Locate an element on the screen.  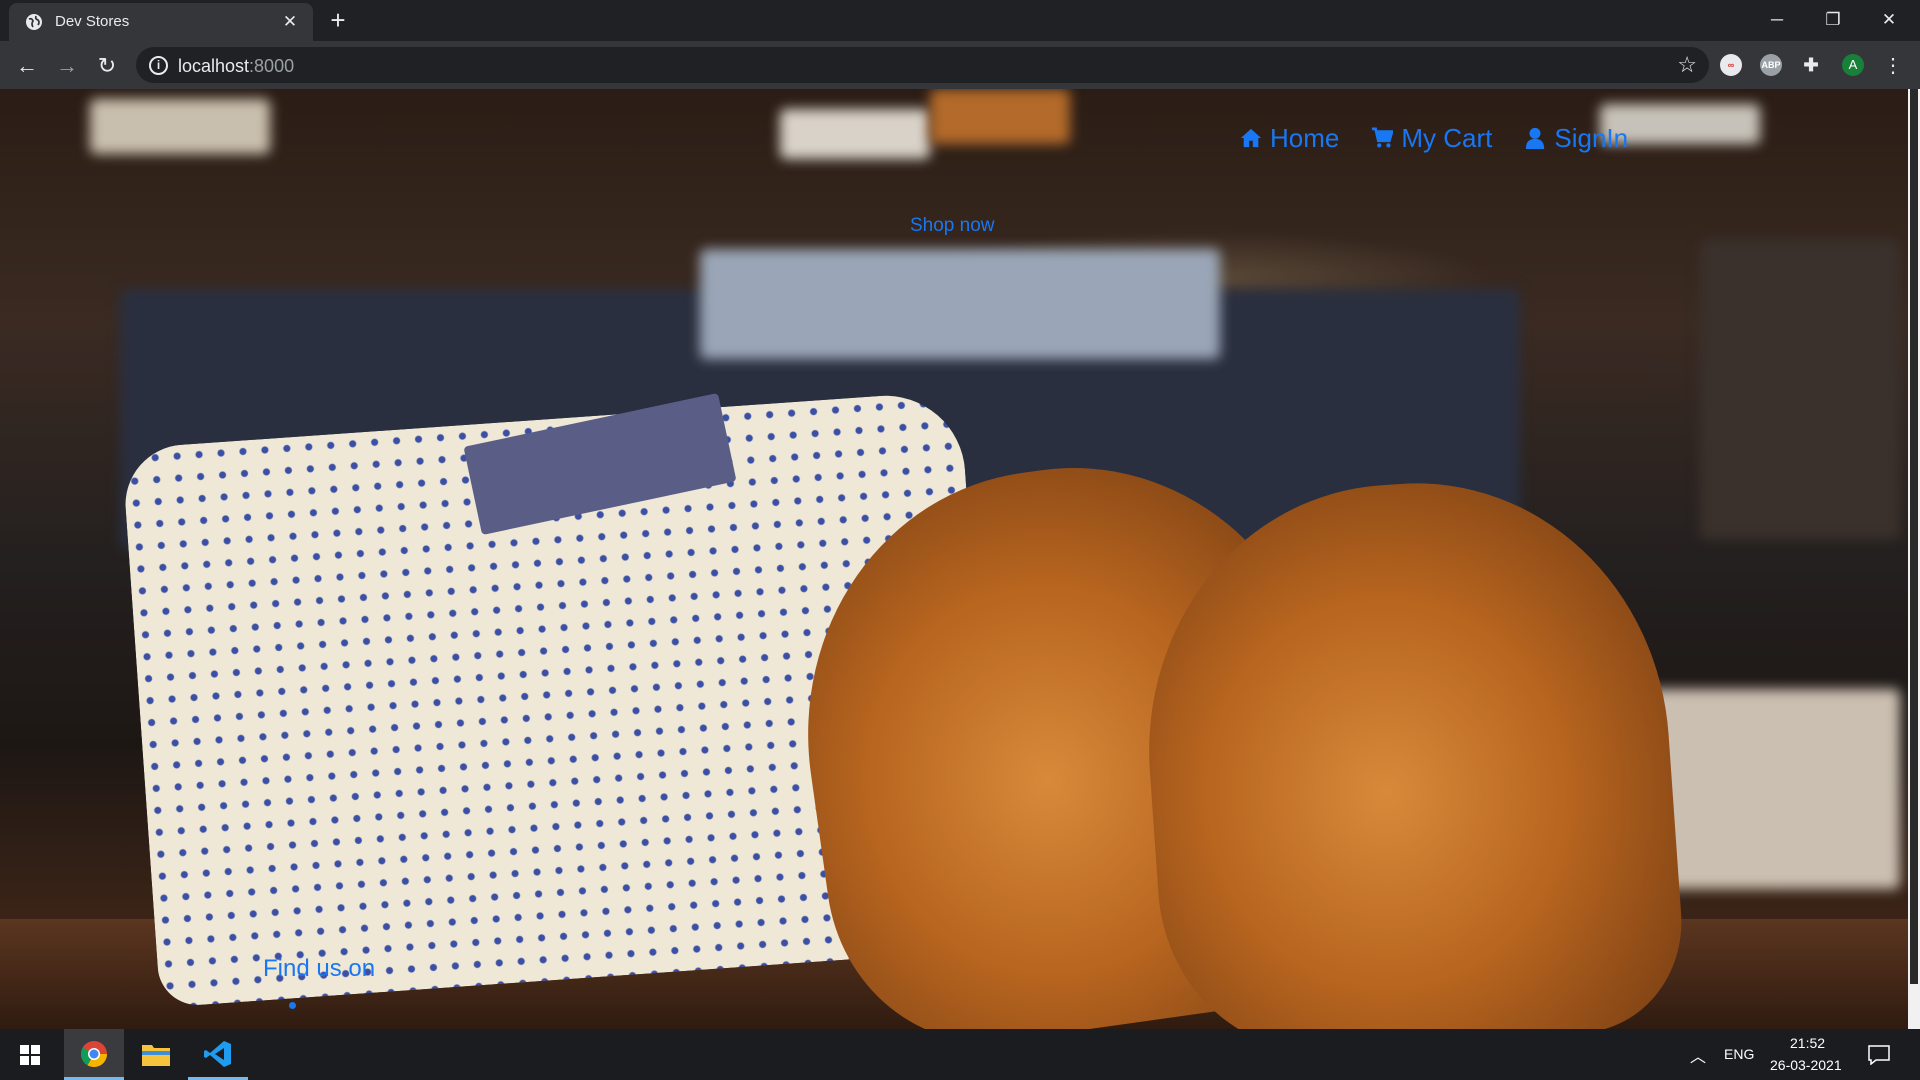
nav-cart-link: My Cart is located at coordinates (1431, 138).